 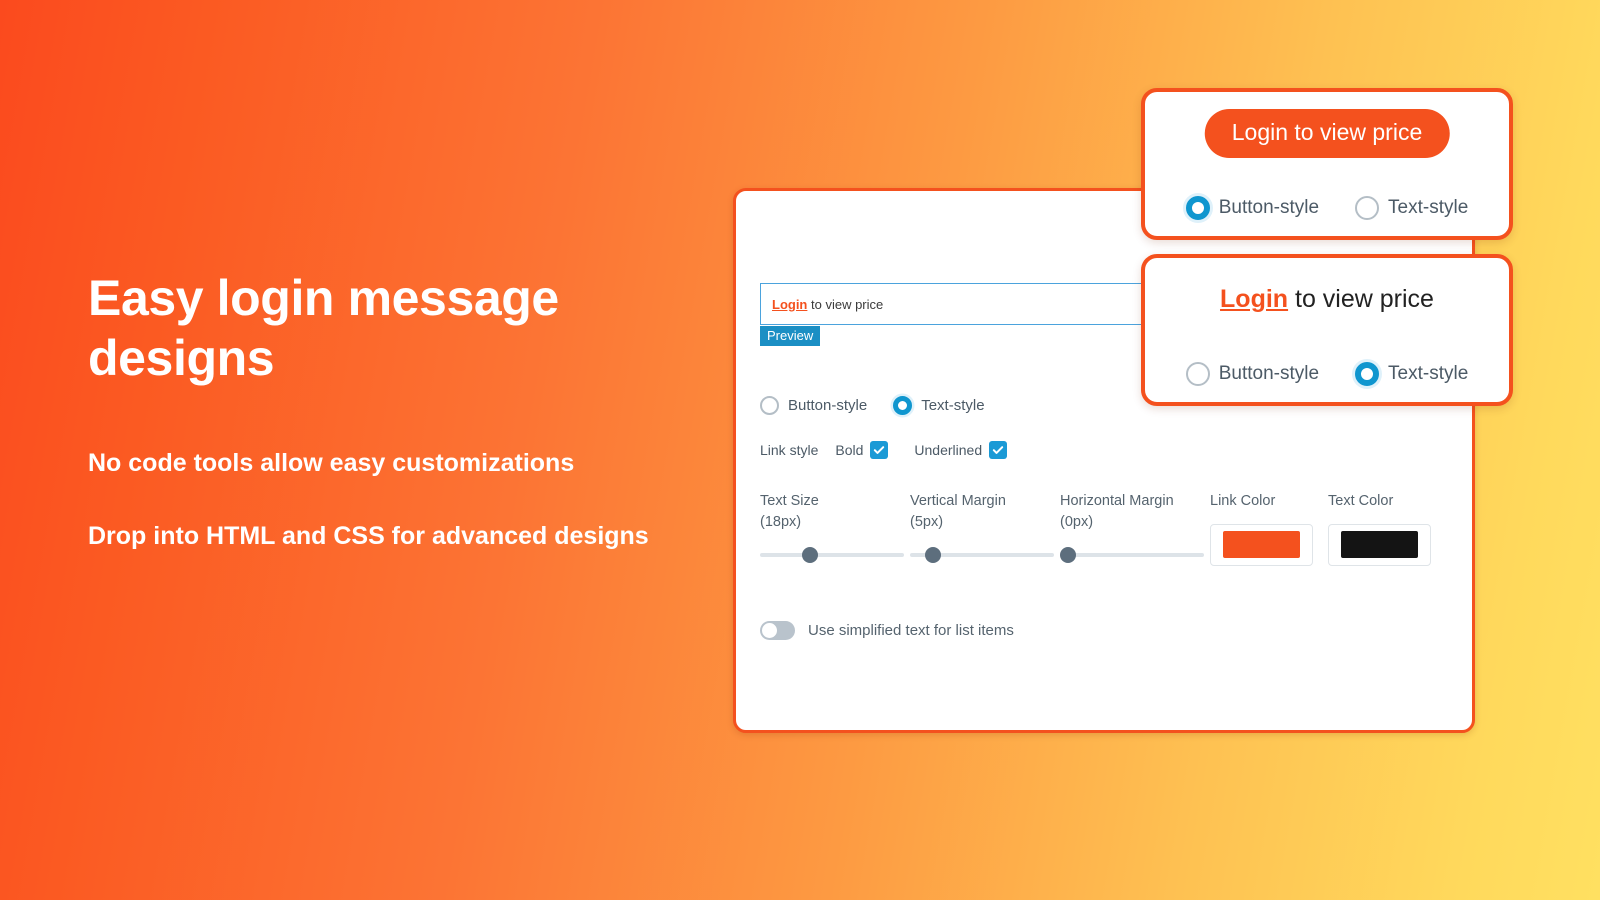 I want to click on slider-track-horizontal-margin, so click(x=1132, y=555).